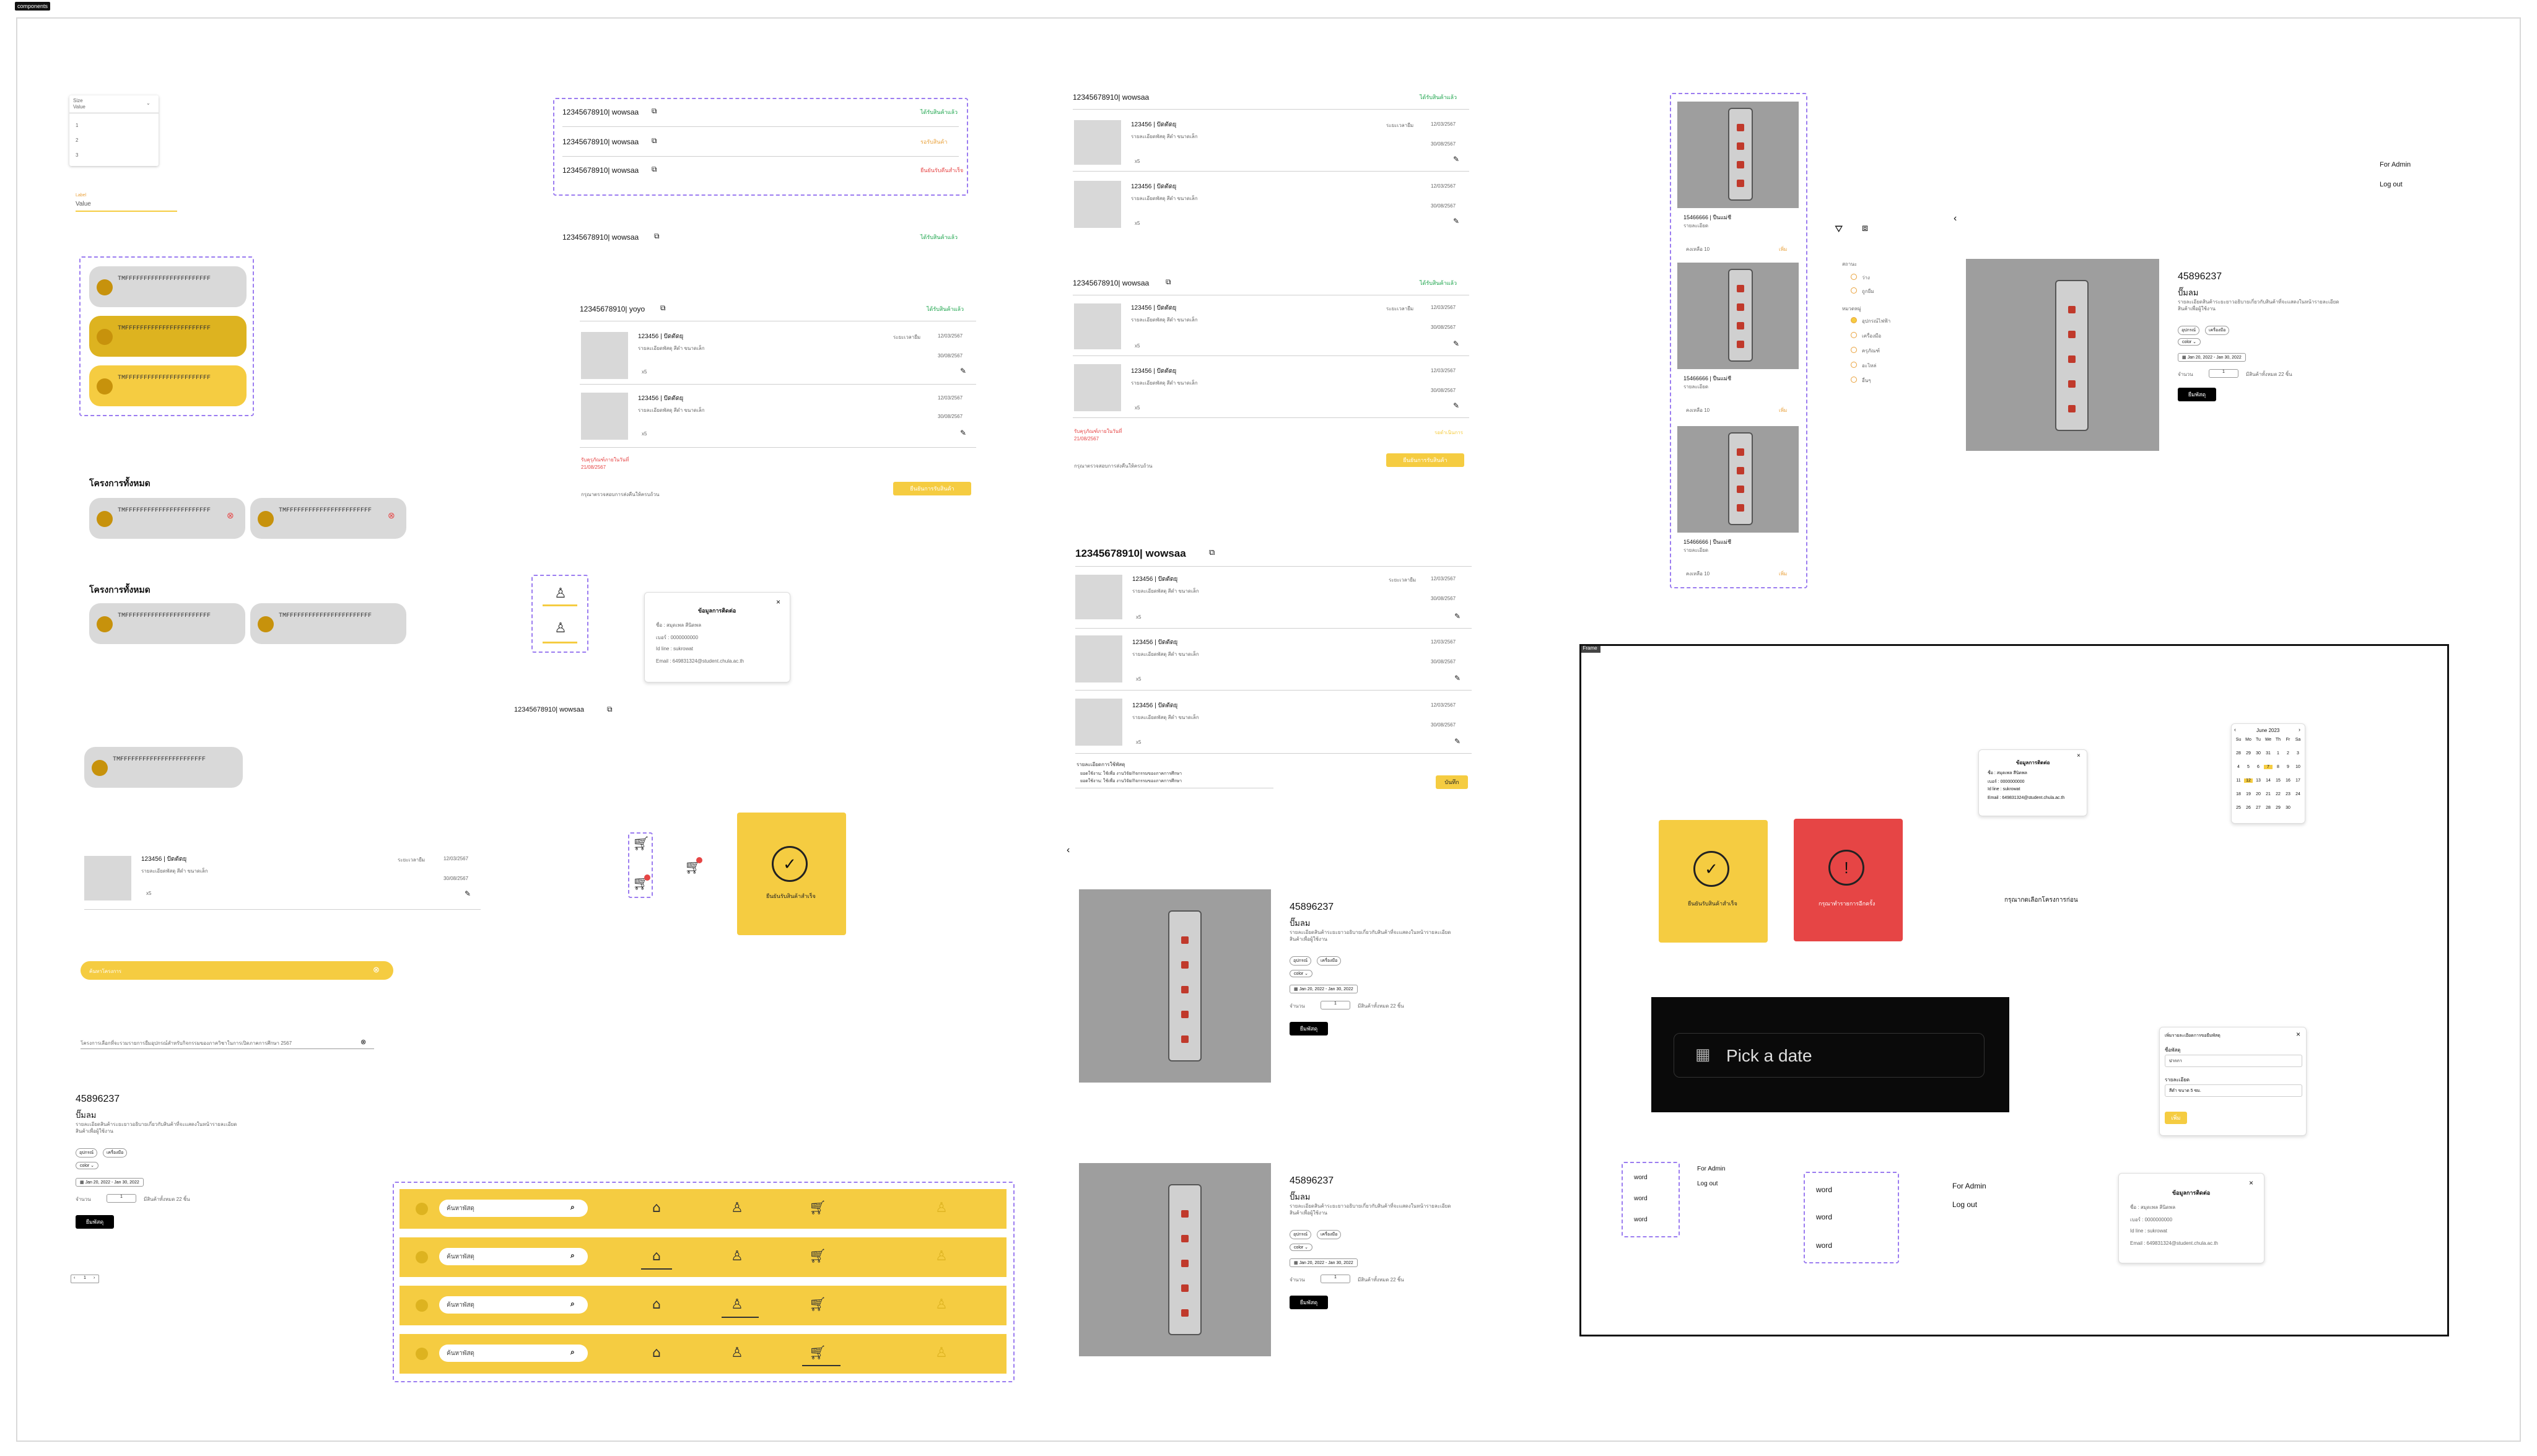  What do you see at coordinates (1711, 1169) in the screenshot?
I see `menu-for-admin: For Admin` at bounding box center [1711, 1169].